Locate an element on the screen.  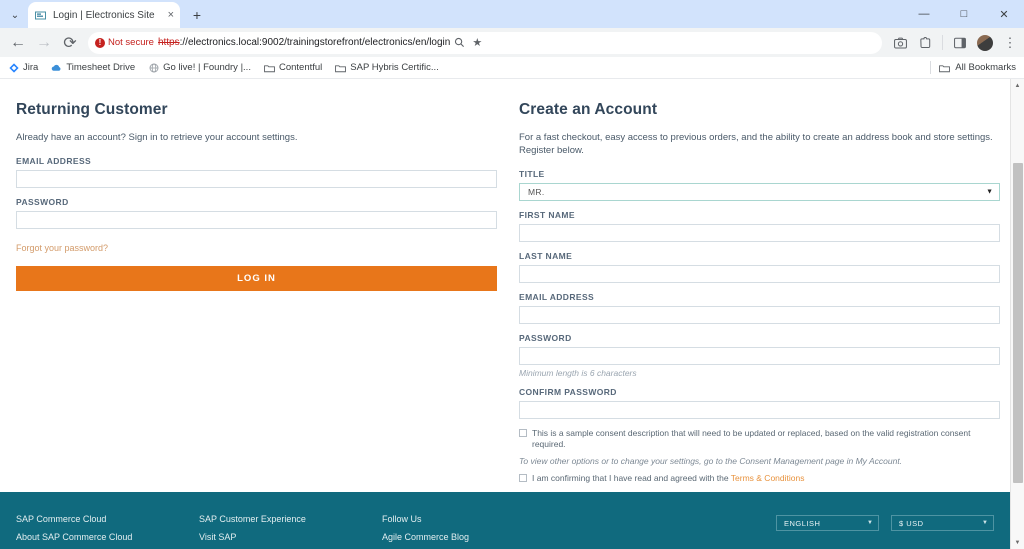
login-password-label: PASSWORD is located at coordinates (42, 201).